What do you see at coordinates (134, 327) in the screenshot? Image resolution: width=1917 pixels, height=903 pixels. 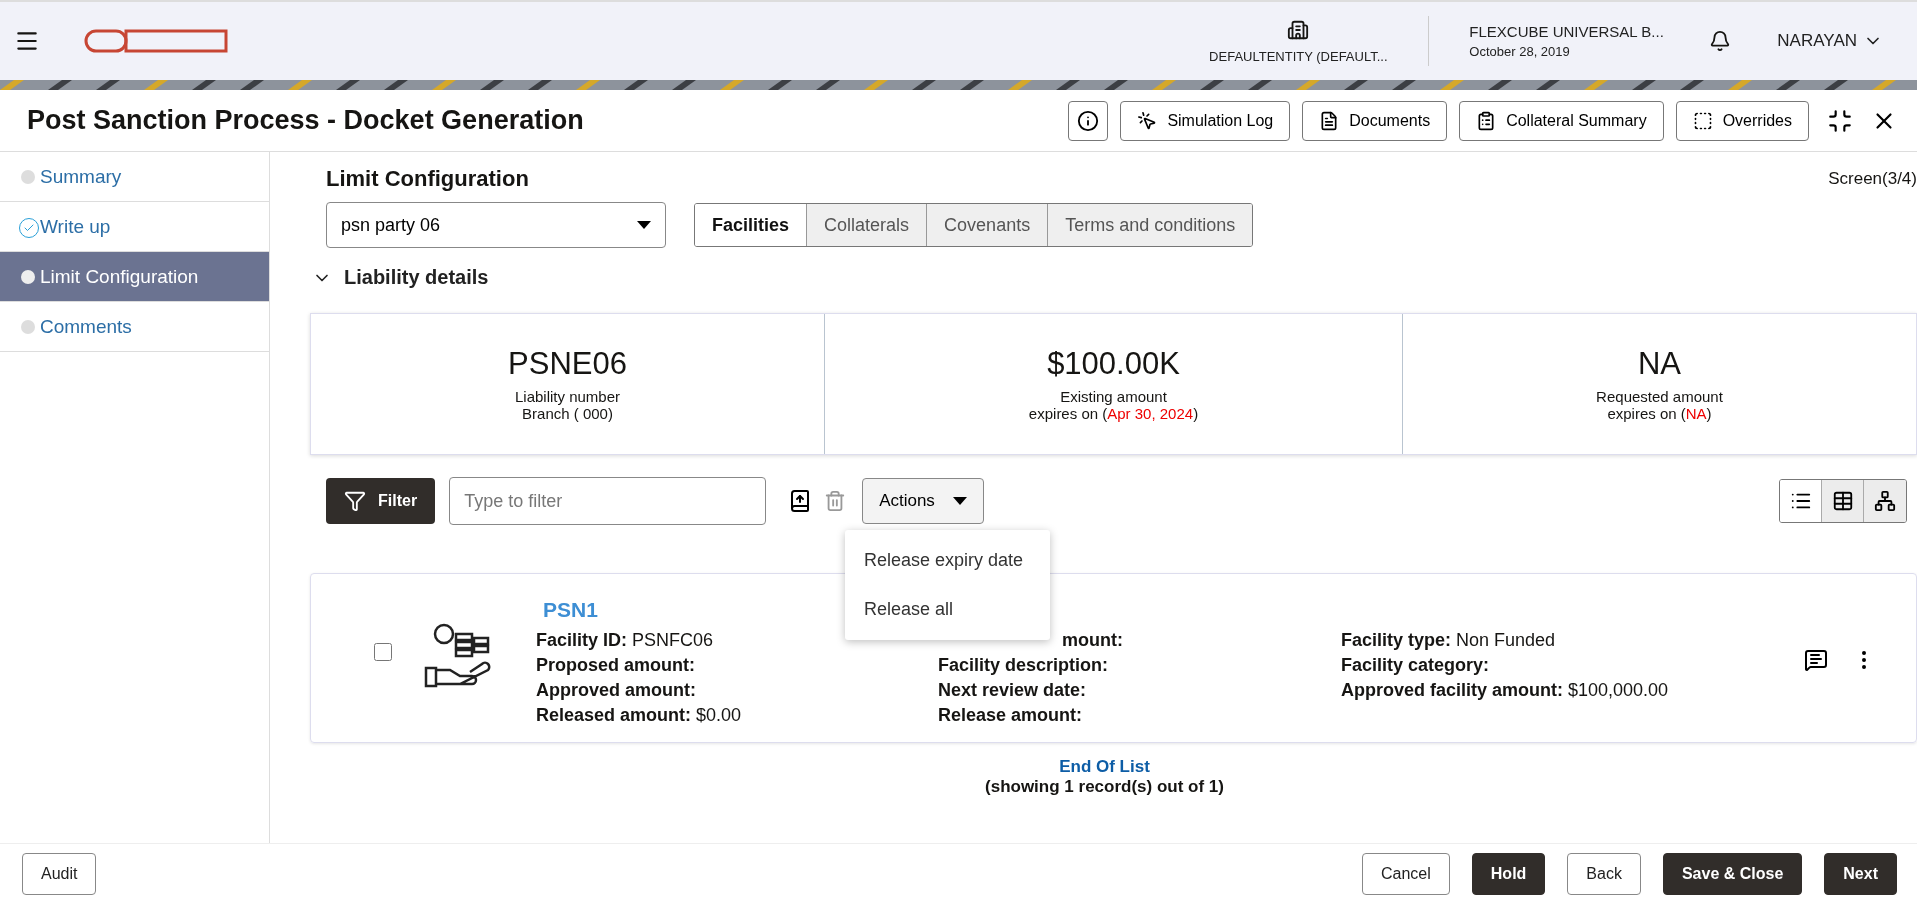 I see `step-item: Comments` at bounding box center [134, 327].